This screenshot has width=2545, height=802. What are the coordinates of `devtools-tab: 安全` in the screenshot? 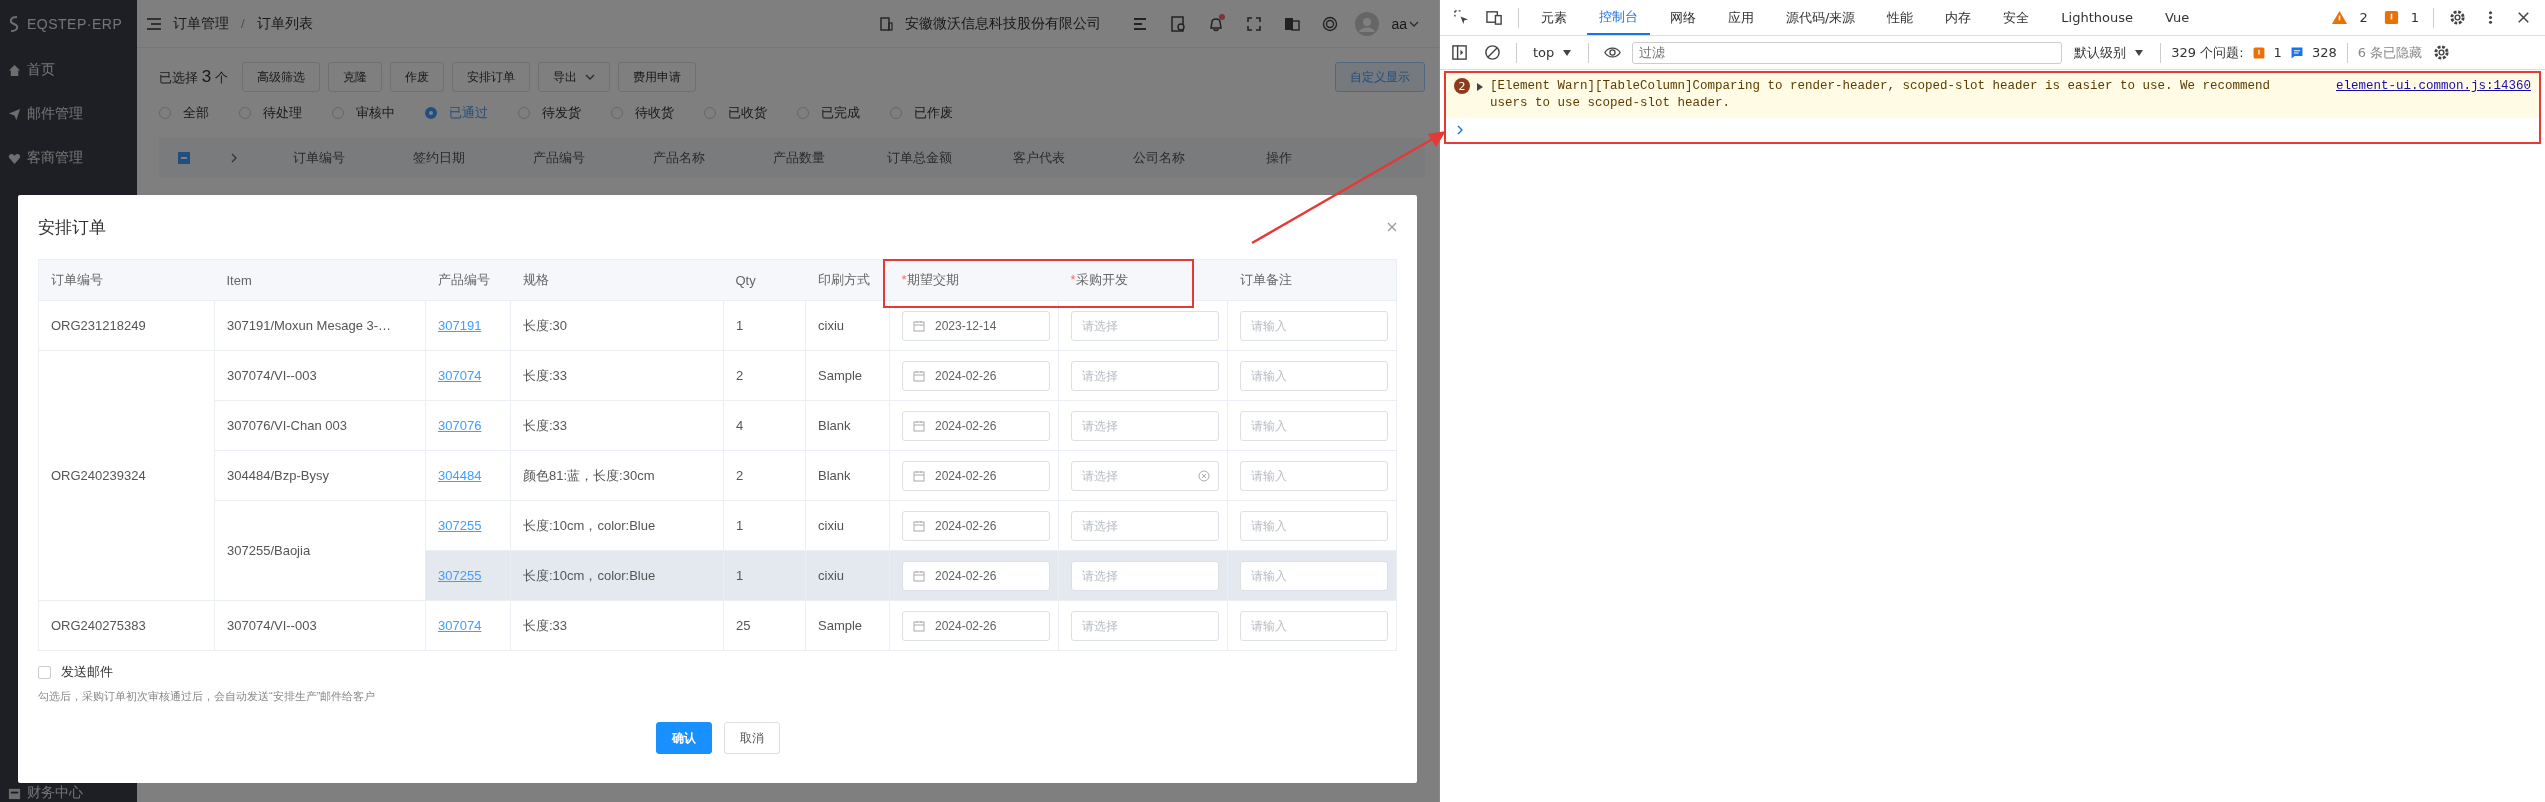 It's located at (2016, 17).